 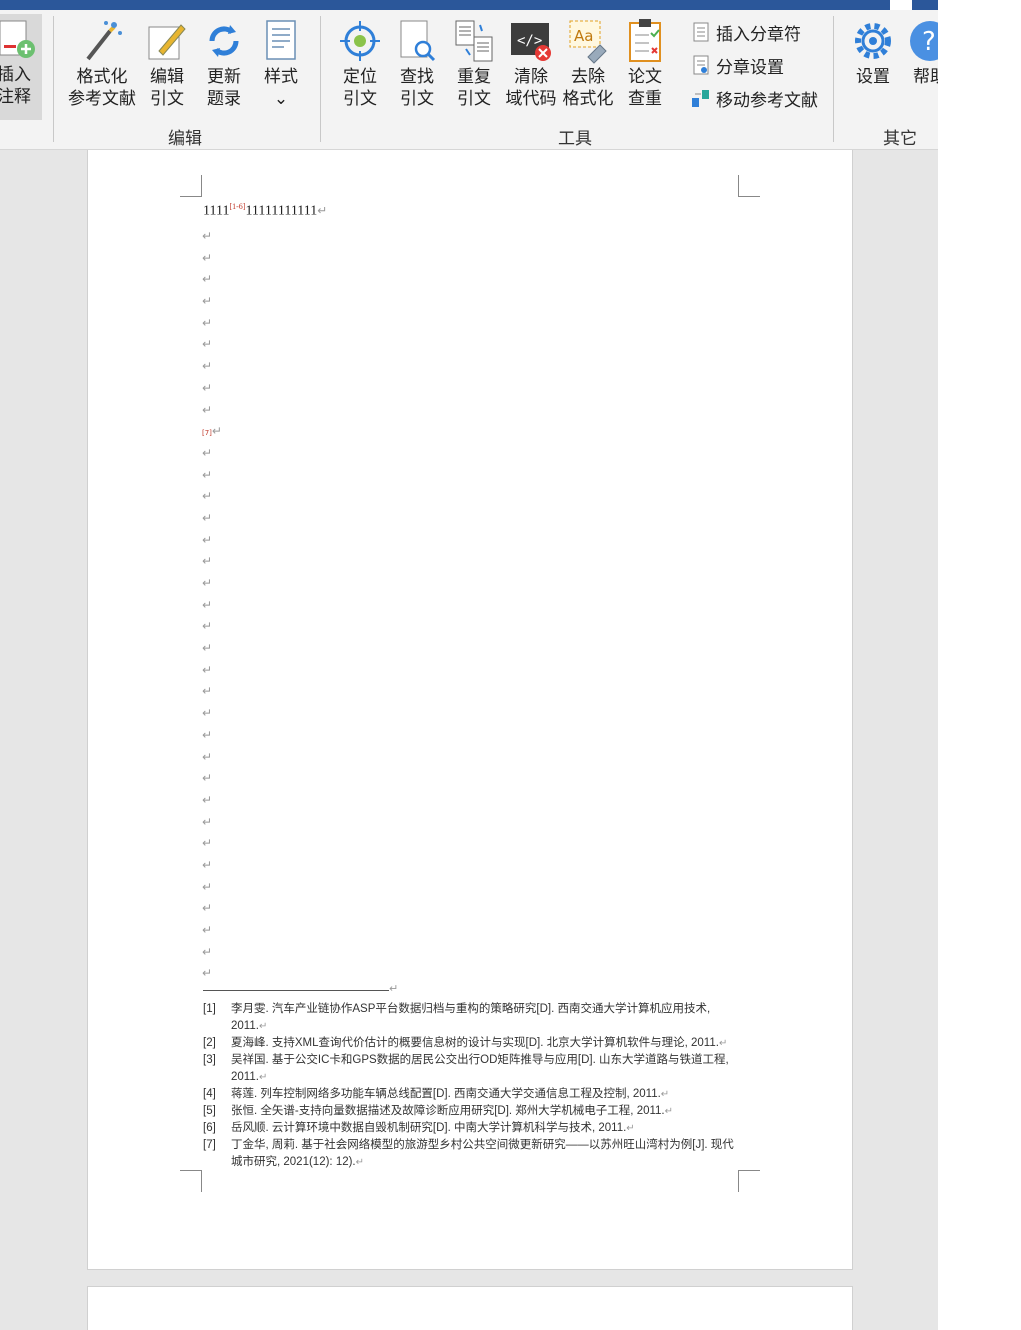 I want to click on style-dropdown: 样式 ⌄, so click(x=281, y=63).